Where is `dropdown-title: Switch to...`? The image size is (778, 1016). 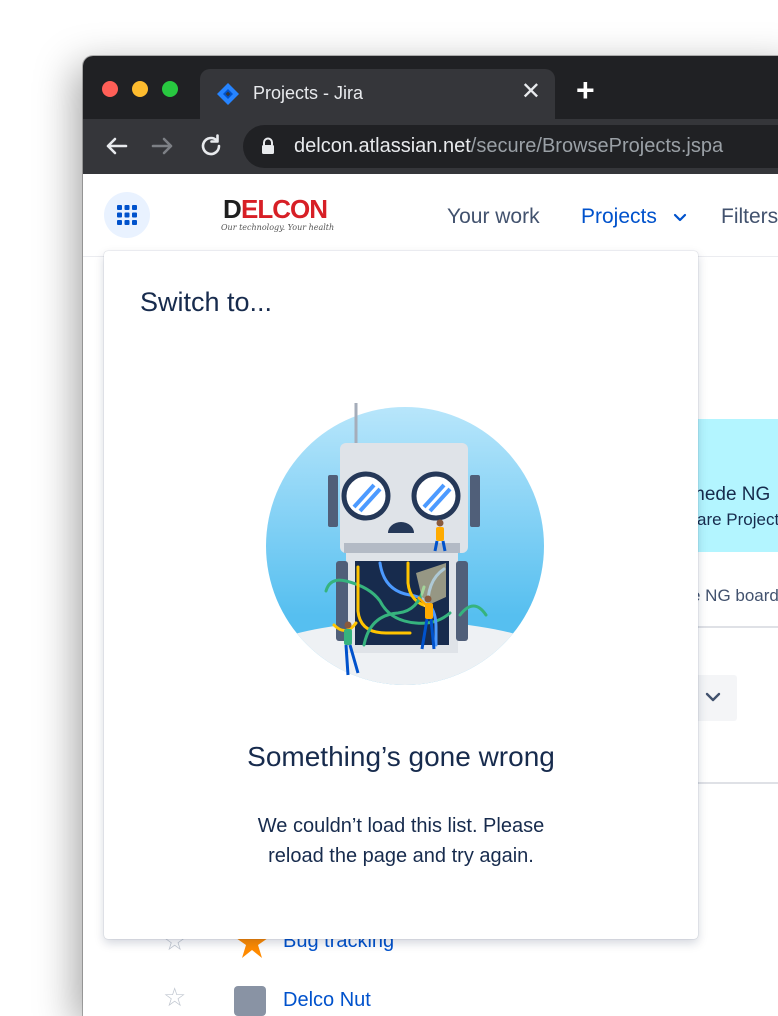
dropdown-title: Switch to... is located at coordinates (206, 302).